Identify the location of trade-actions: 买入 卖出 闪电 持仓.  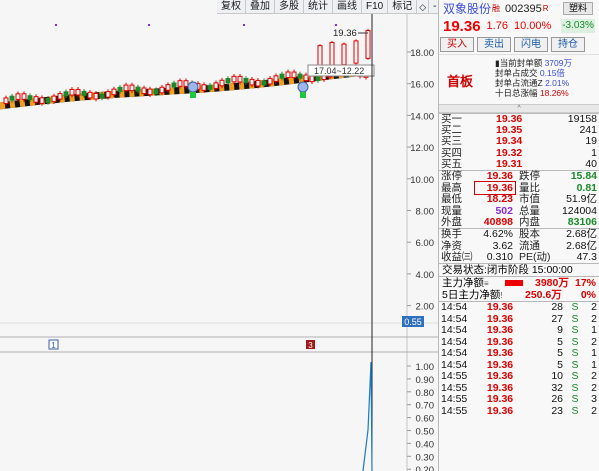
(519, 44).